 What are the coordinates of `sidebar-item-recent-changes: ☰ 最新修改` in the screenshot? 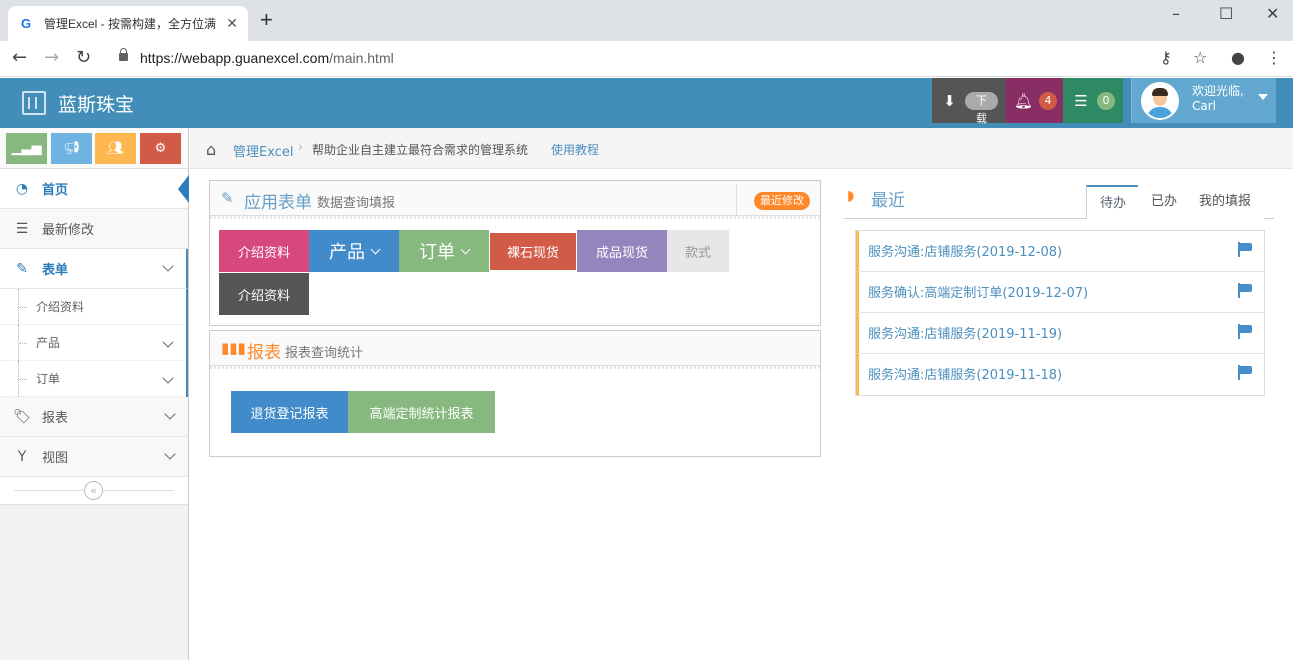 It's located at (94, 229).